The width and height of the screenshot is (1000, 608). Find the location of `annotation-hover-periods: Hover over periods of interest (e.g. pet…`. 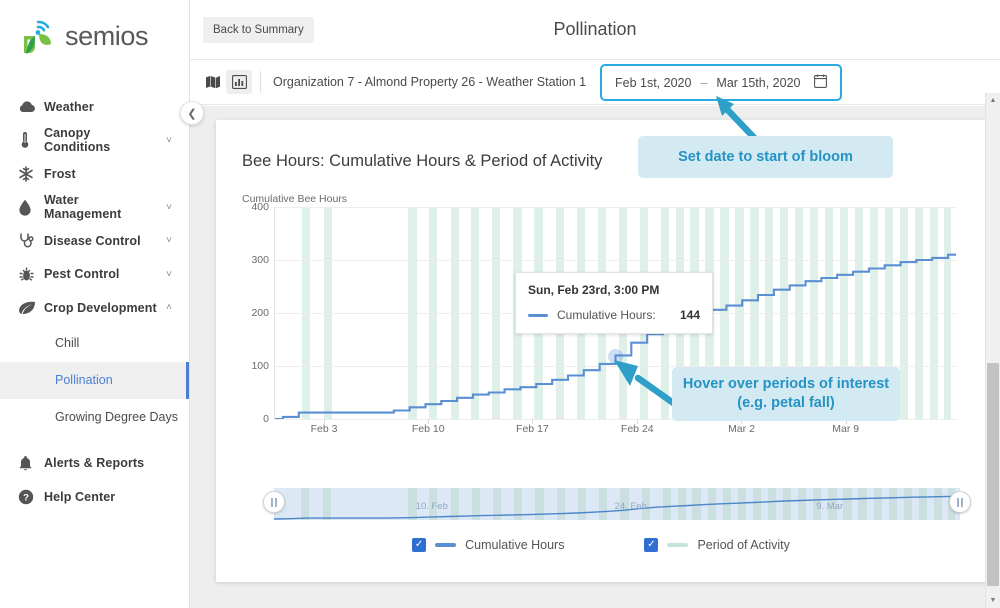

annotation-hover-periods: Hover over periods of interest (e.g. pet… is located at coordinates (786, 394).